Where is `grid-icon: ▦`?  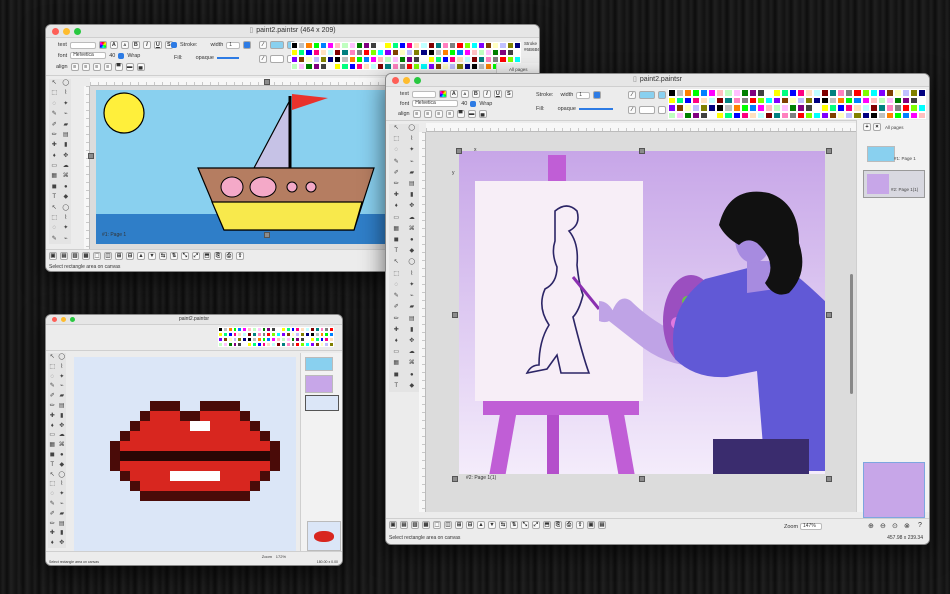
grid-icon: ▦ is located at coordinates (52, 445).